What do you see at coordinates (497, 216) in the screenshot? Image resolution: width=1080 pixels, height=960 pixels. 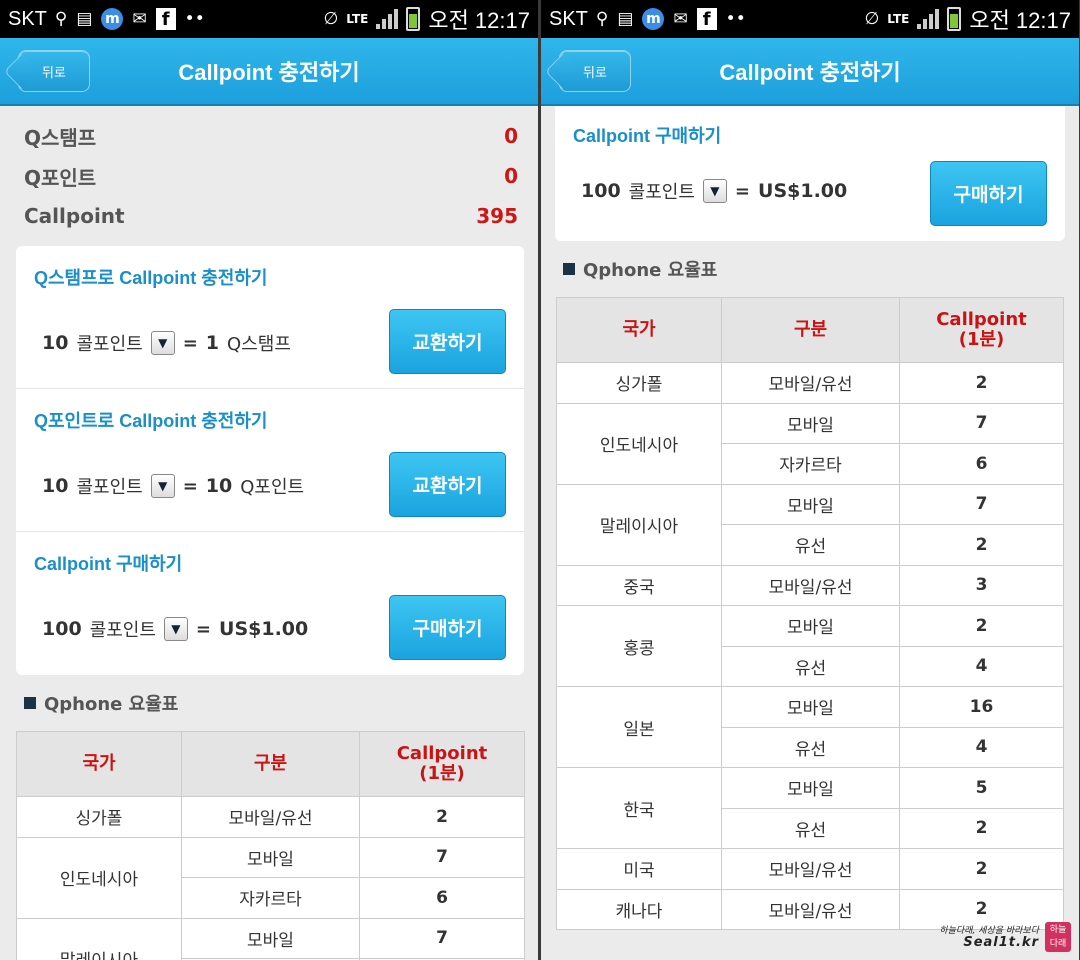 I see `balance-value: 395` at bounding box center [497, 216].